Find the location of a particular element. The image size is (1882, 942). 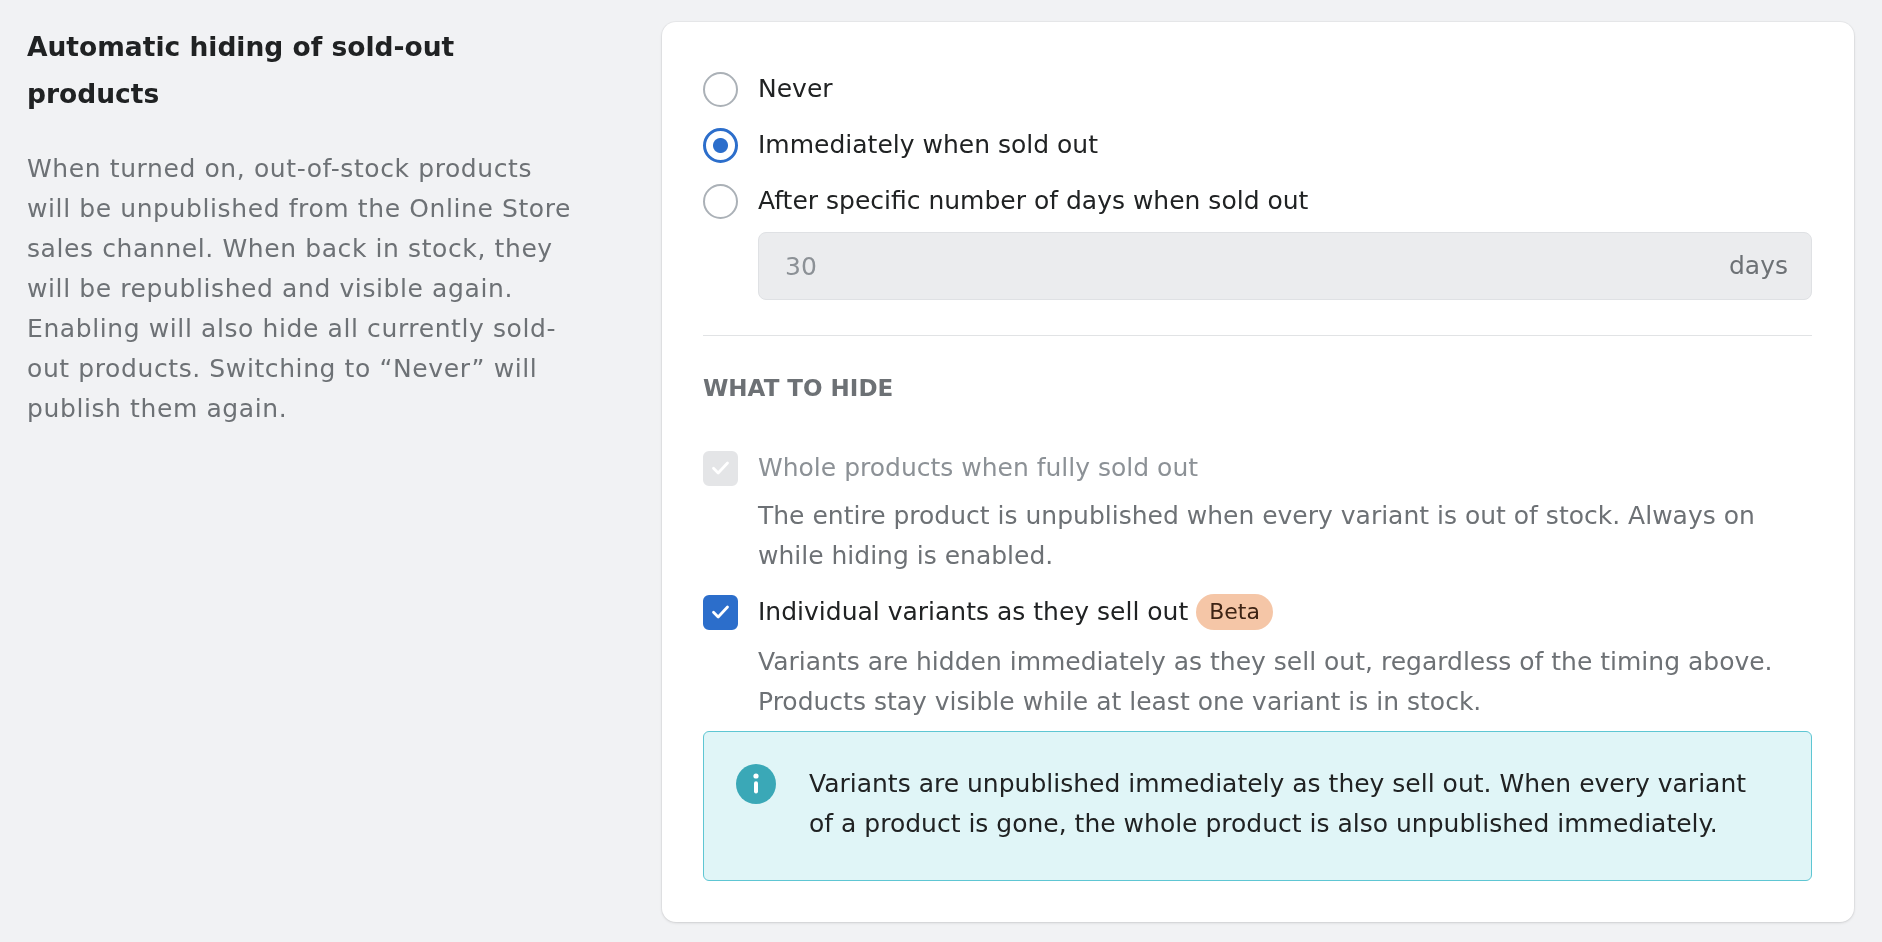

option-label: Individual variants as they sell out is located at coordinates (973, 612).